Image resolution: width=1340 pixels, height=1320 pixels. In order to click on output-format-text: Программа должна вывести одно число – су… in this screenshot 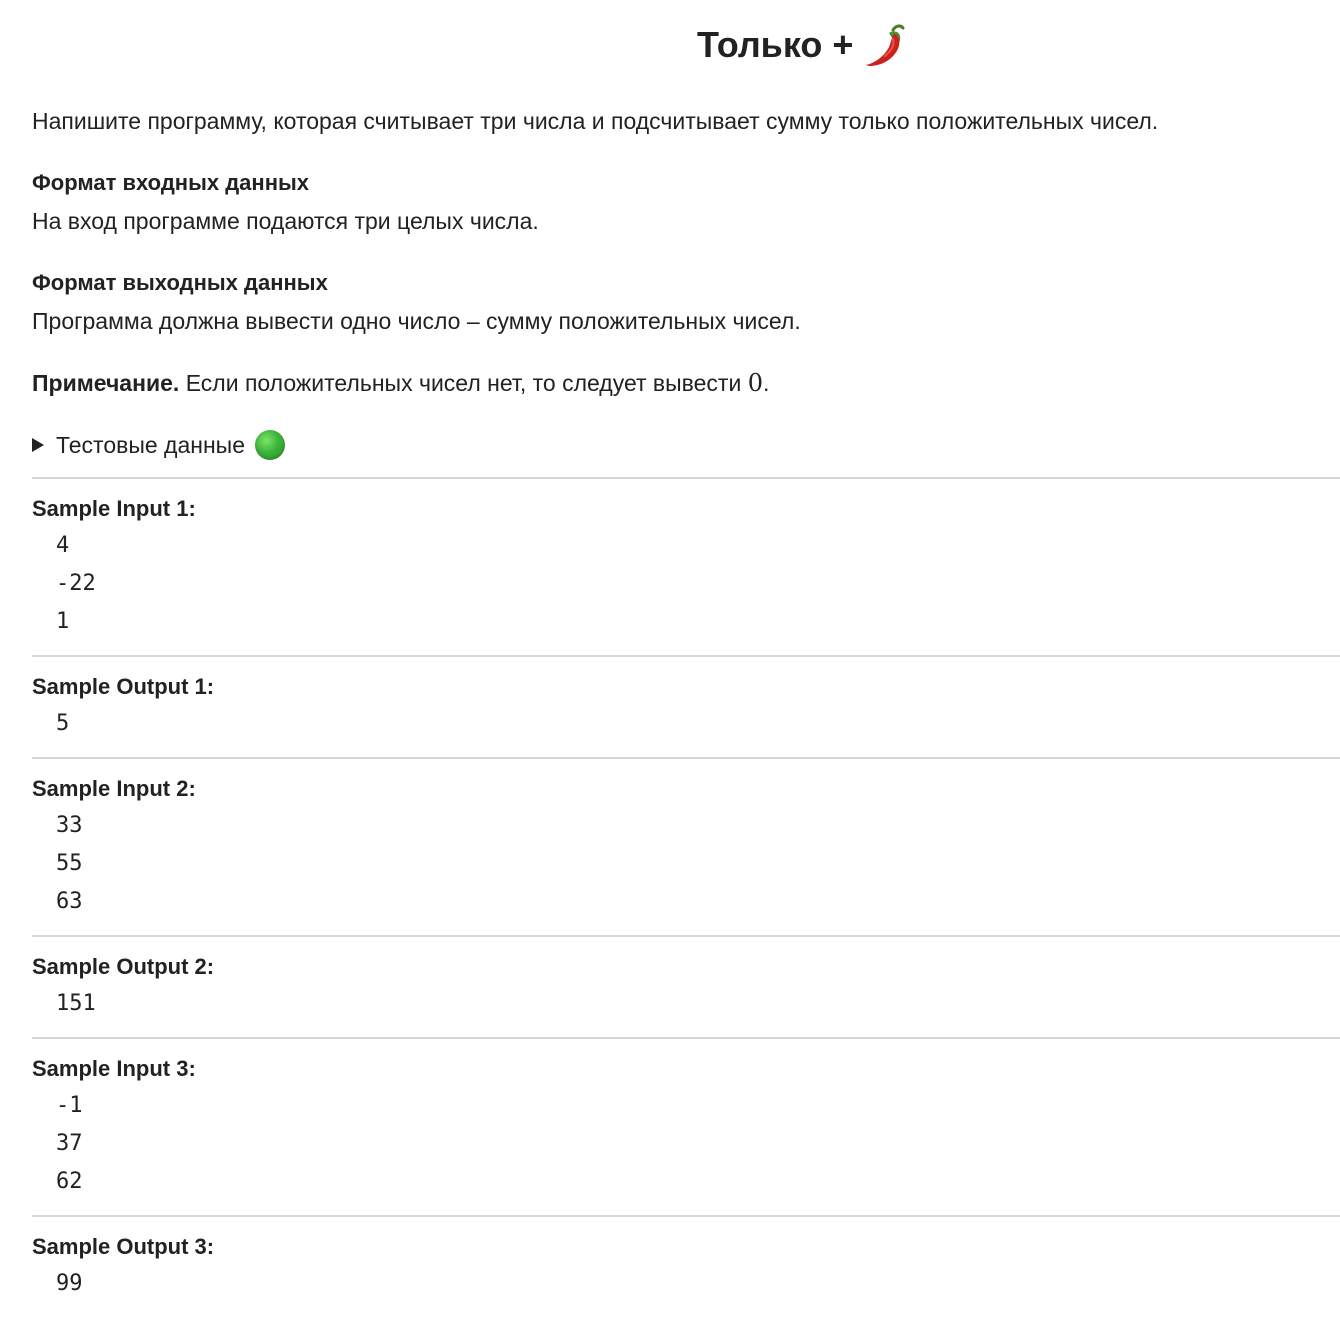, I will do `click(416, 321)`.